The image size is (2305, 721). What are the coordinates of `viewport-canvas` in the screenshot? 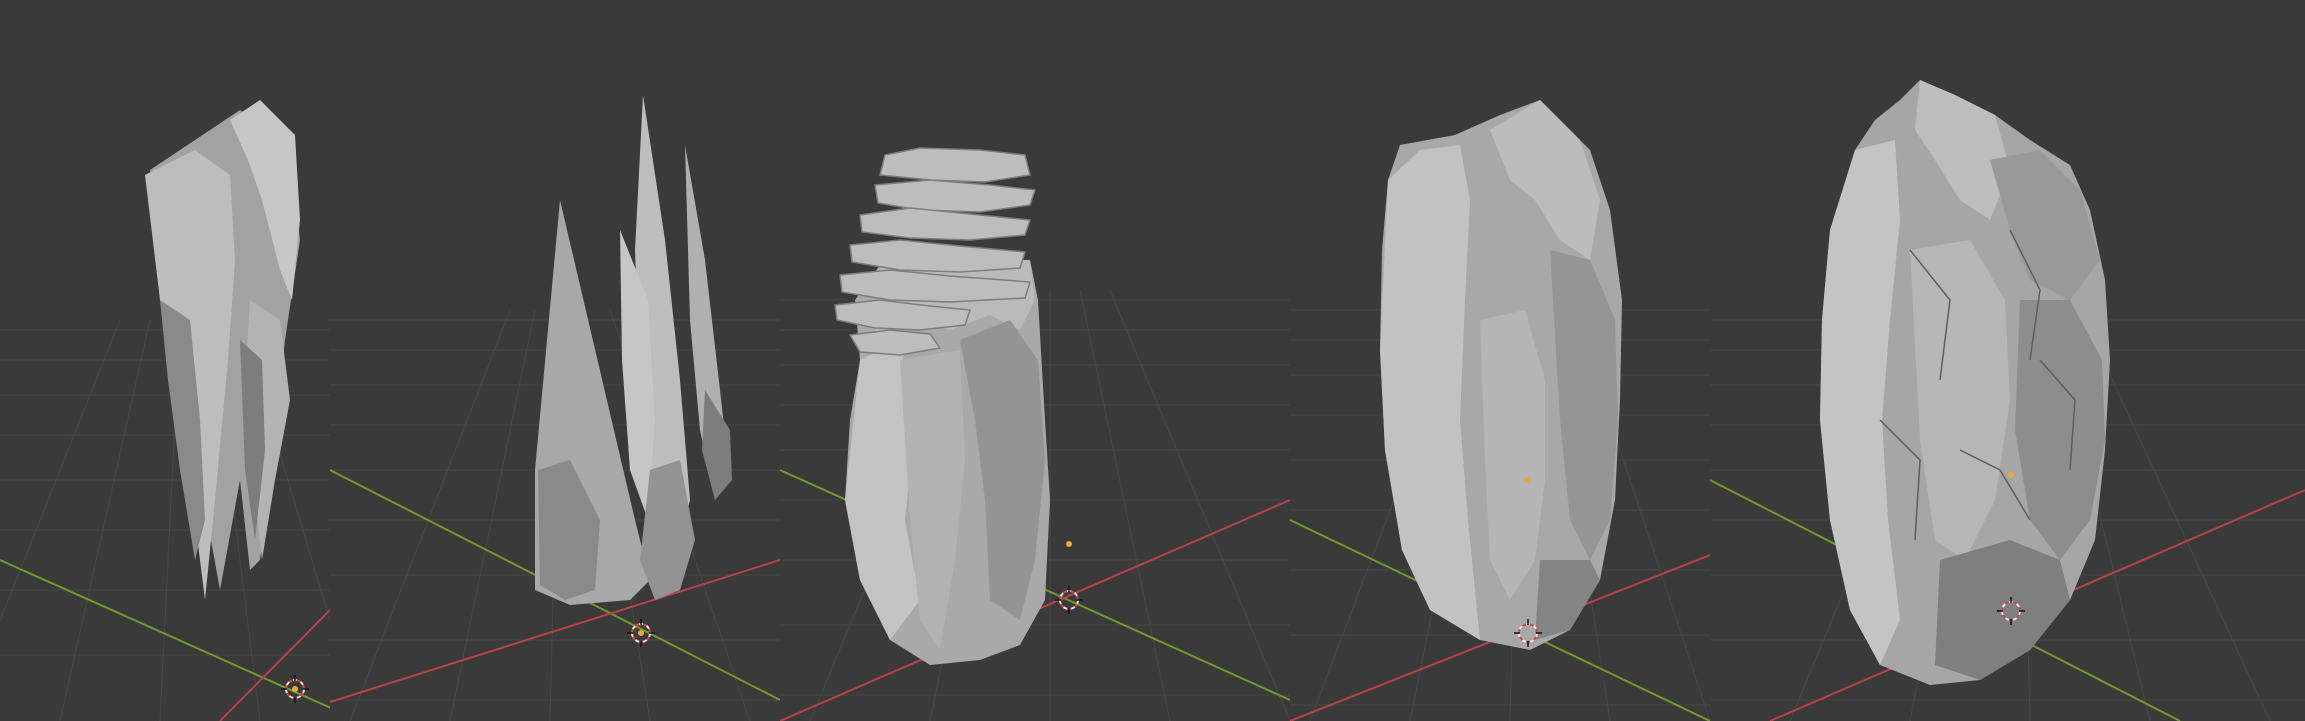 It's located at (165, 360).